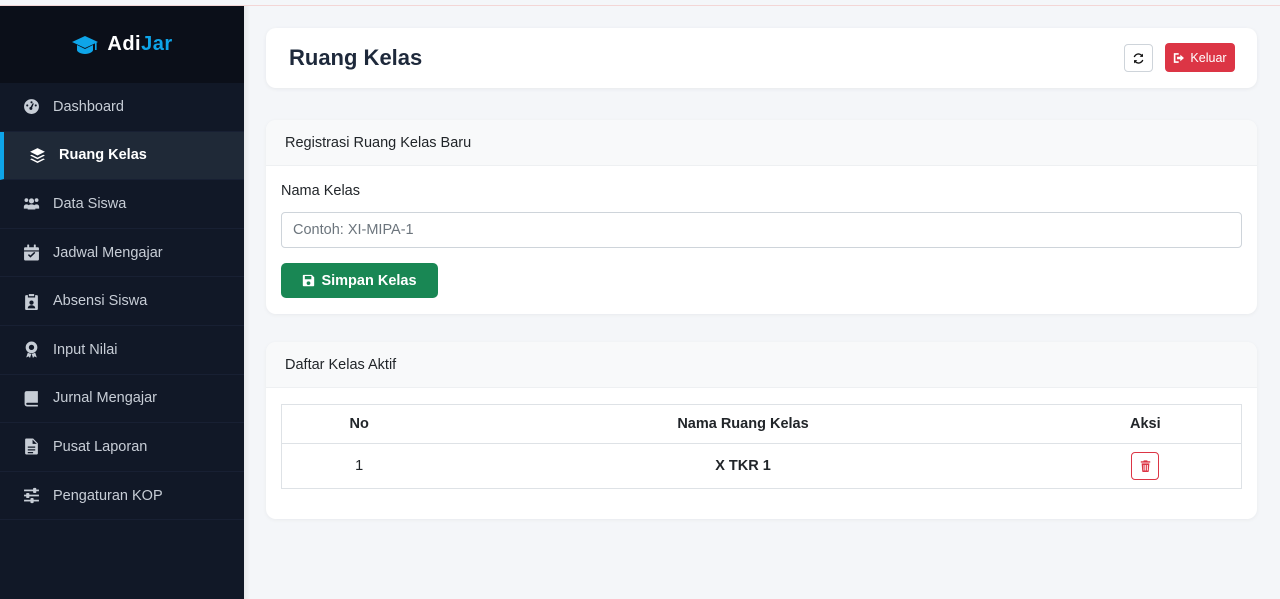 The image size is (1280, 599). I want to click on table-row: 1 X TKR 1, so click(761, 466).